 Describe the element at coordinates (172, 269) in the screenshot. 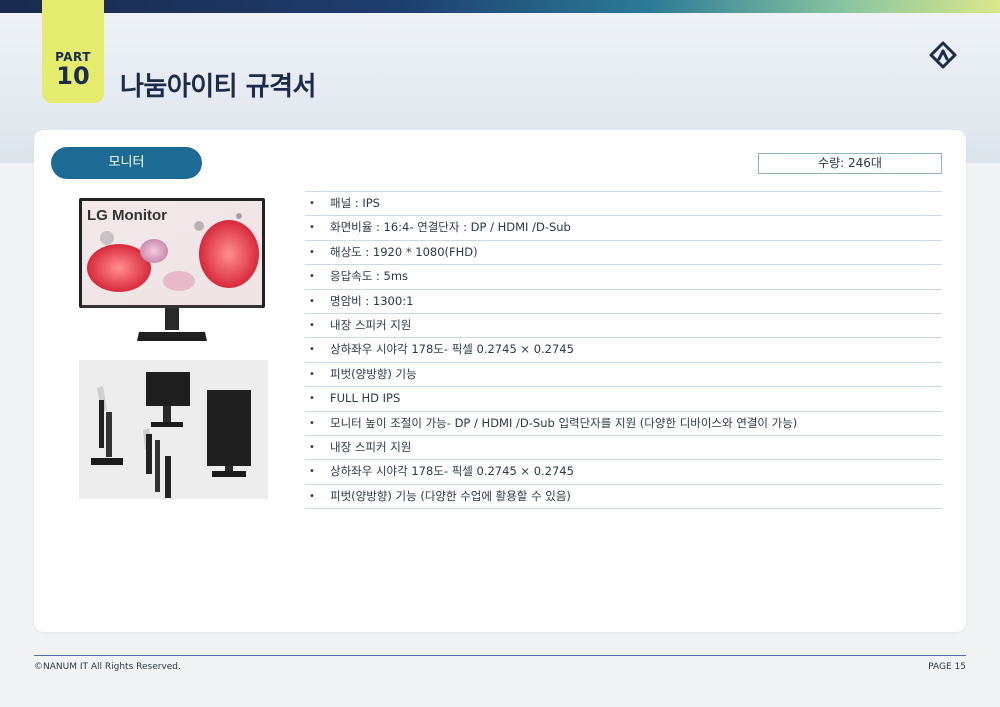

I see `monitor-front-image: LG Monitor` at that location.